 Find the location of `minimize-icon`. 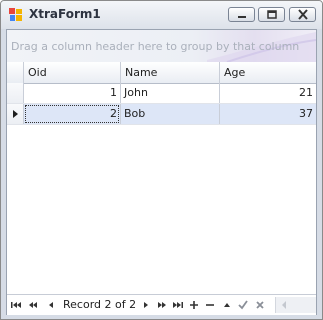

minimize-icon is located at coordinates (242, 17).